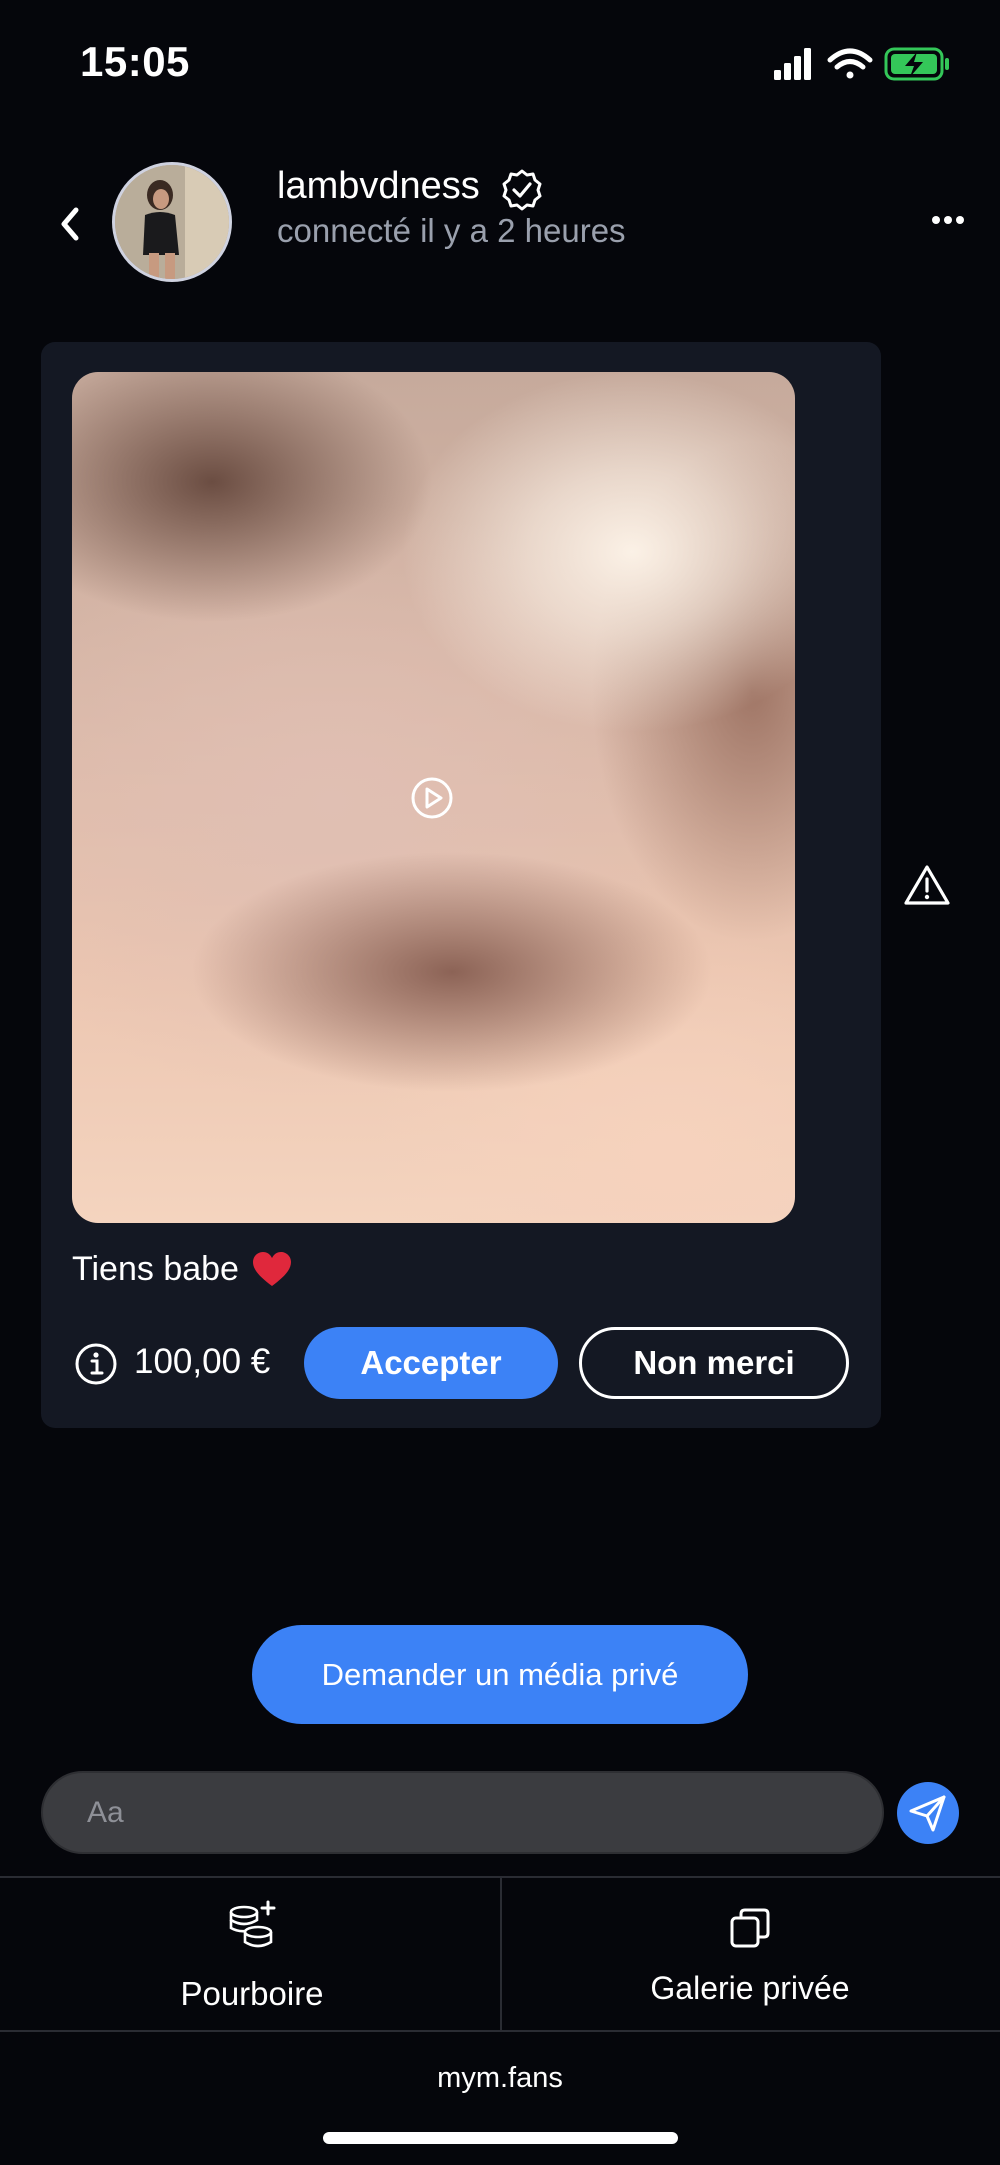 This screenshot has height=2165, width=1000. I want to click on heart-icon, so click(272, 1269).